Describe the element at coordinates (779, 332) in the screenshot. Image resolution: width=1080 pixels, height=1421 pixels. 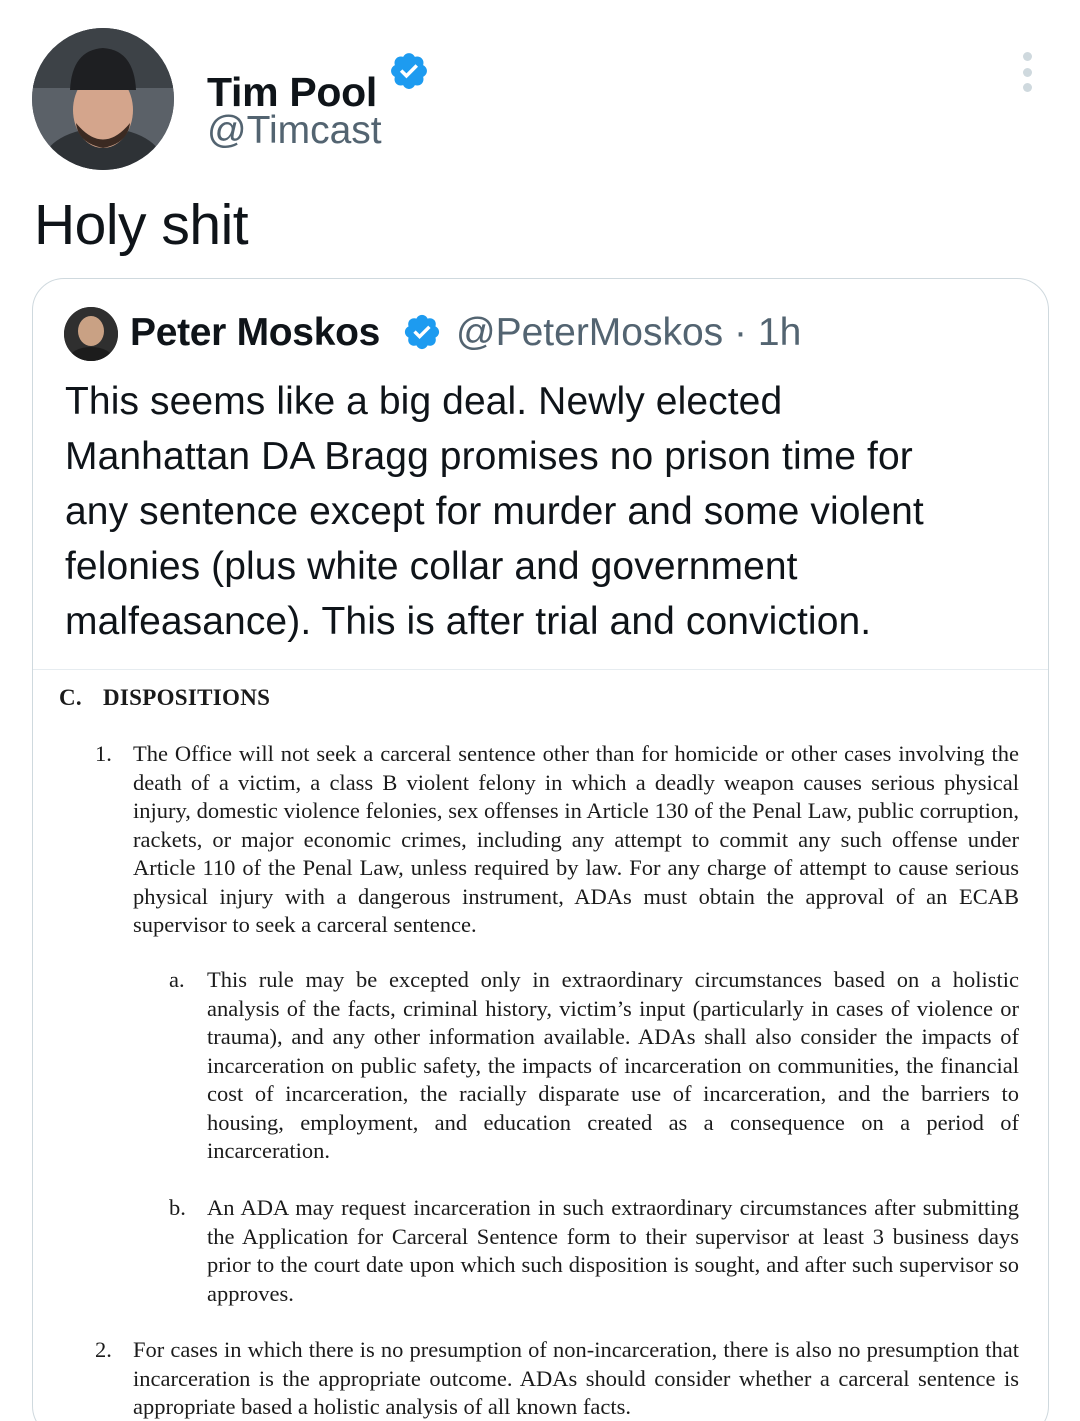
I see `timestamp: 1h` at that location.